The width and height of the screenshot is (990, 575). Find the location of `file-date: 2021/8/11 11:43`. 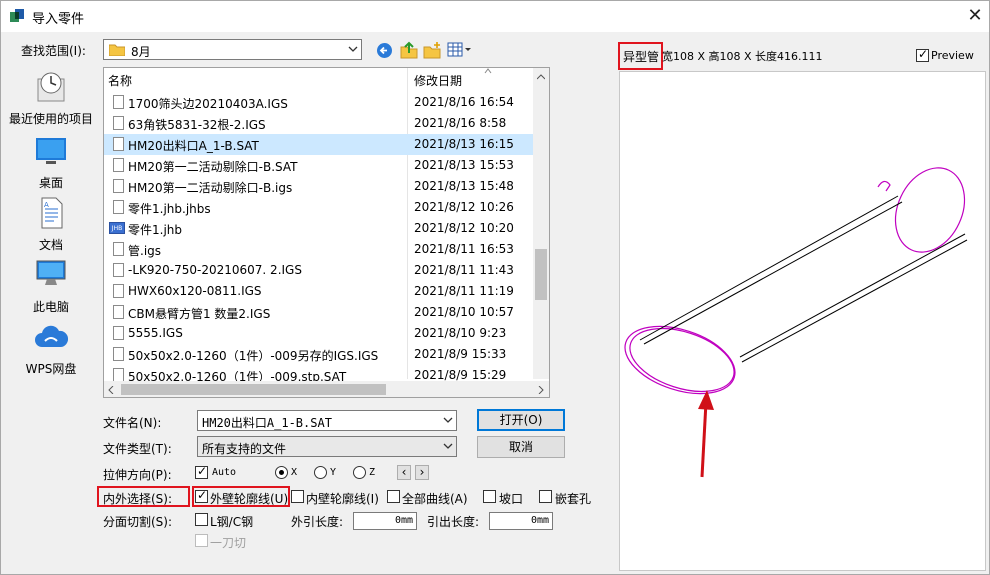

file-date: 2021/8/11 11:43 is located at coordinates (464, 270).